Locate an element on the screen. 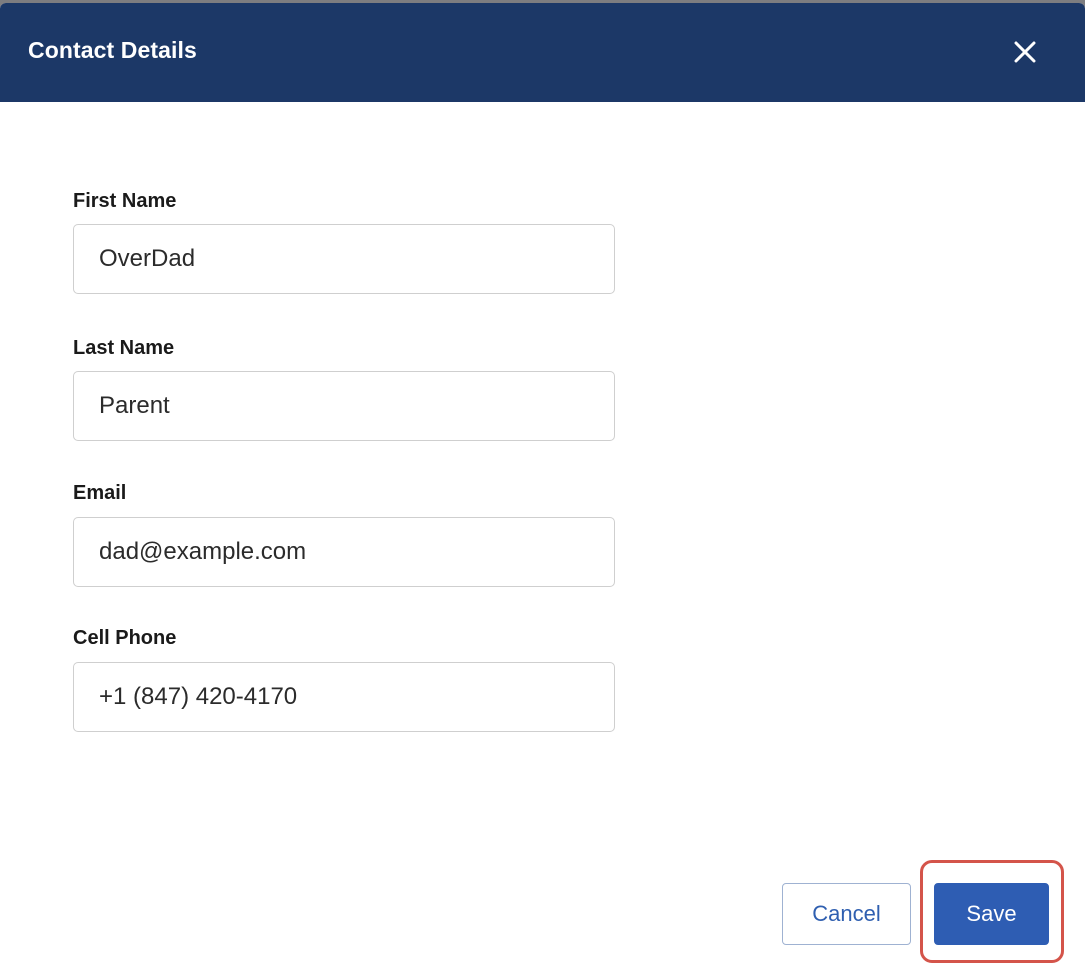 The height and width of the screenshot is (978, 1085). cancel-button: Cancel is located at coordinates (846, 914).